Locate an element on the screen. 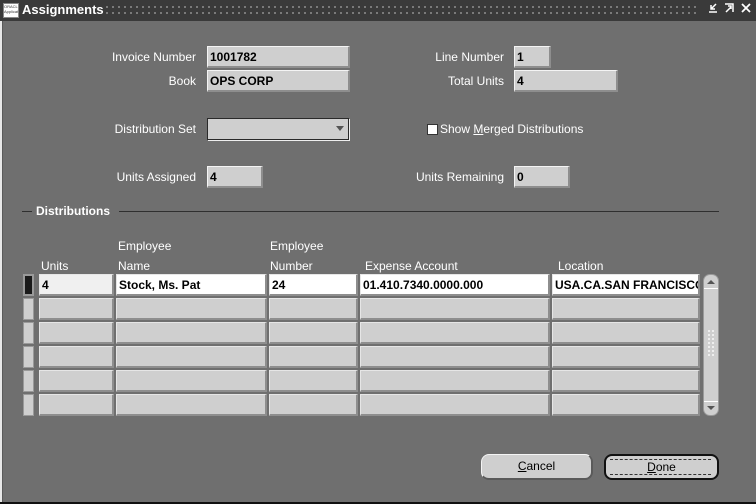 The height and width of the screenshot is (504, 756). scrollbar-grip-icon is located at coordinates (711, 343).